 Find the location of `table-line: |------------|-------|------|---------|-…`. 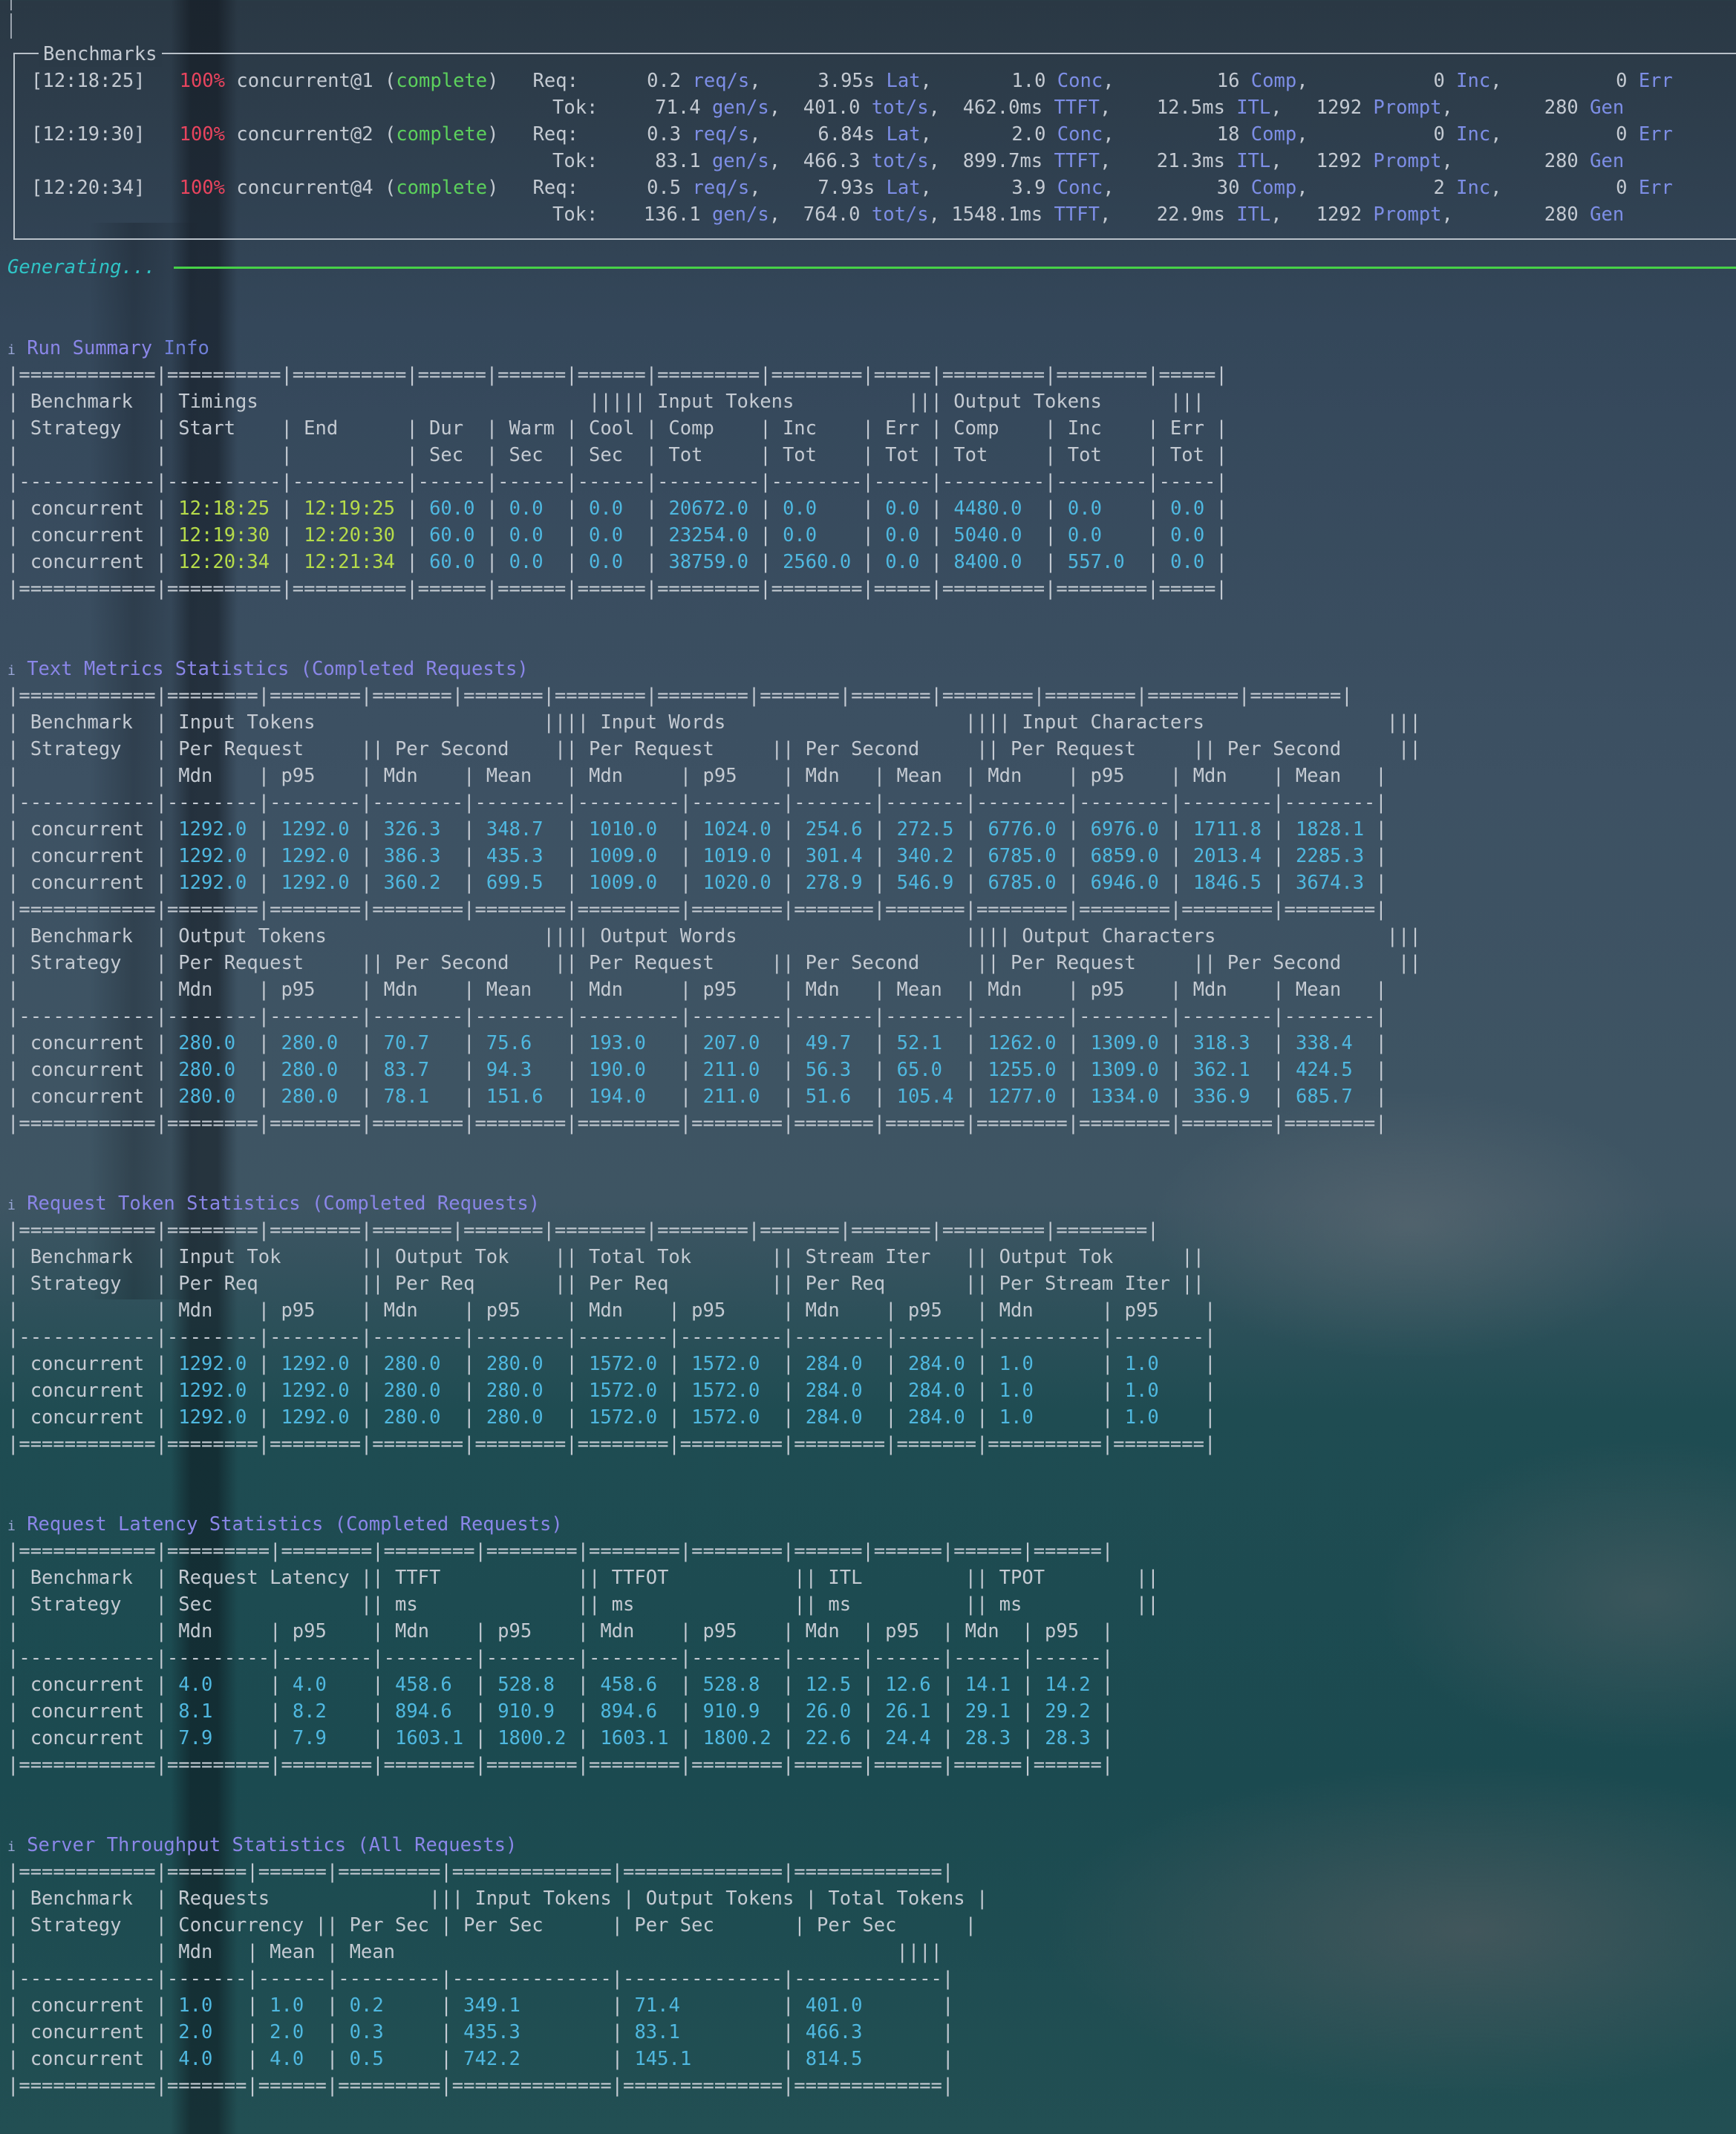

table-line: |------------|-------|------|---------|-… is located at coordinates (480, 1979).